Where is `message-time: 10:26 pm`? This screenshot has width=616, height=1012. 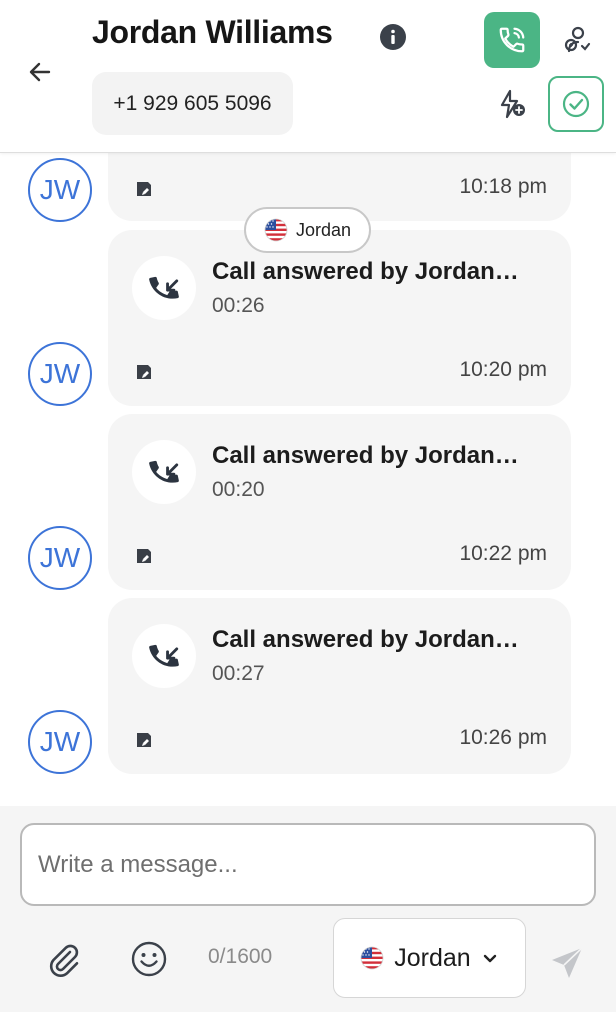 message-time: 10:26 pm is located at coordinates (503, 737).